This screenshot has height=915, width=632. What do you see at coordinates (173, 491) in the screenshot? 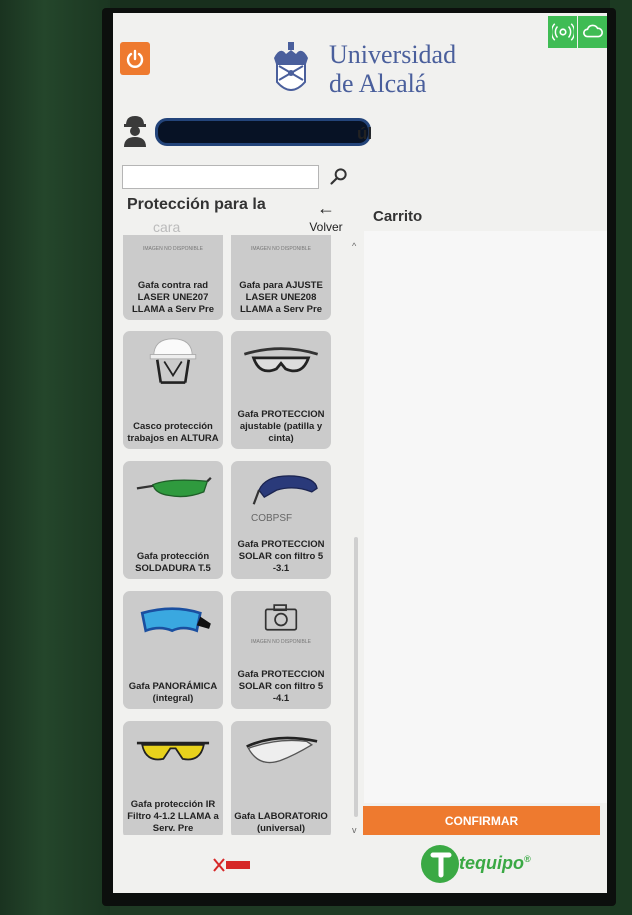
I see `welding-glasses-image` at bounding box center [173, 491].